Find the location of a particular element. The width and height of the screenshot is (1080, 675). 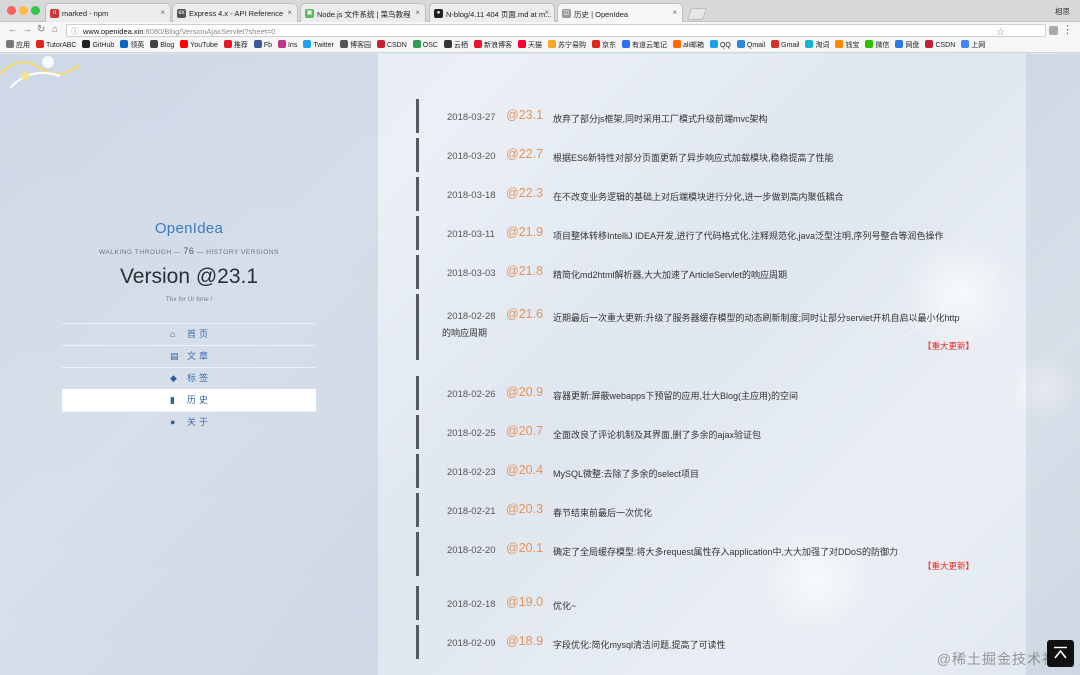

sidebar-item-label: 关于 is located at coordinates (199, 422).